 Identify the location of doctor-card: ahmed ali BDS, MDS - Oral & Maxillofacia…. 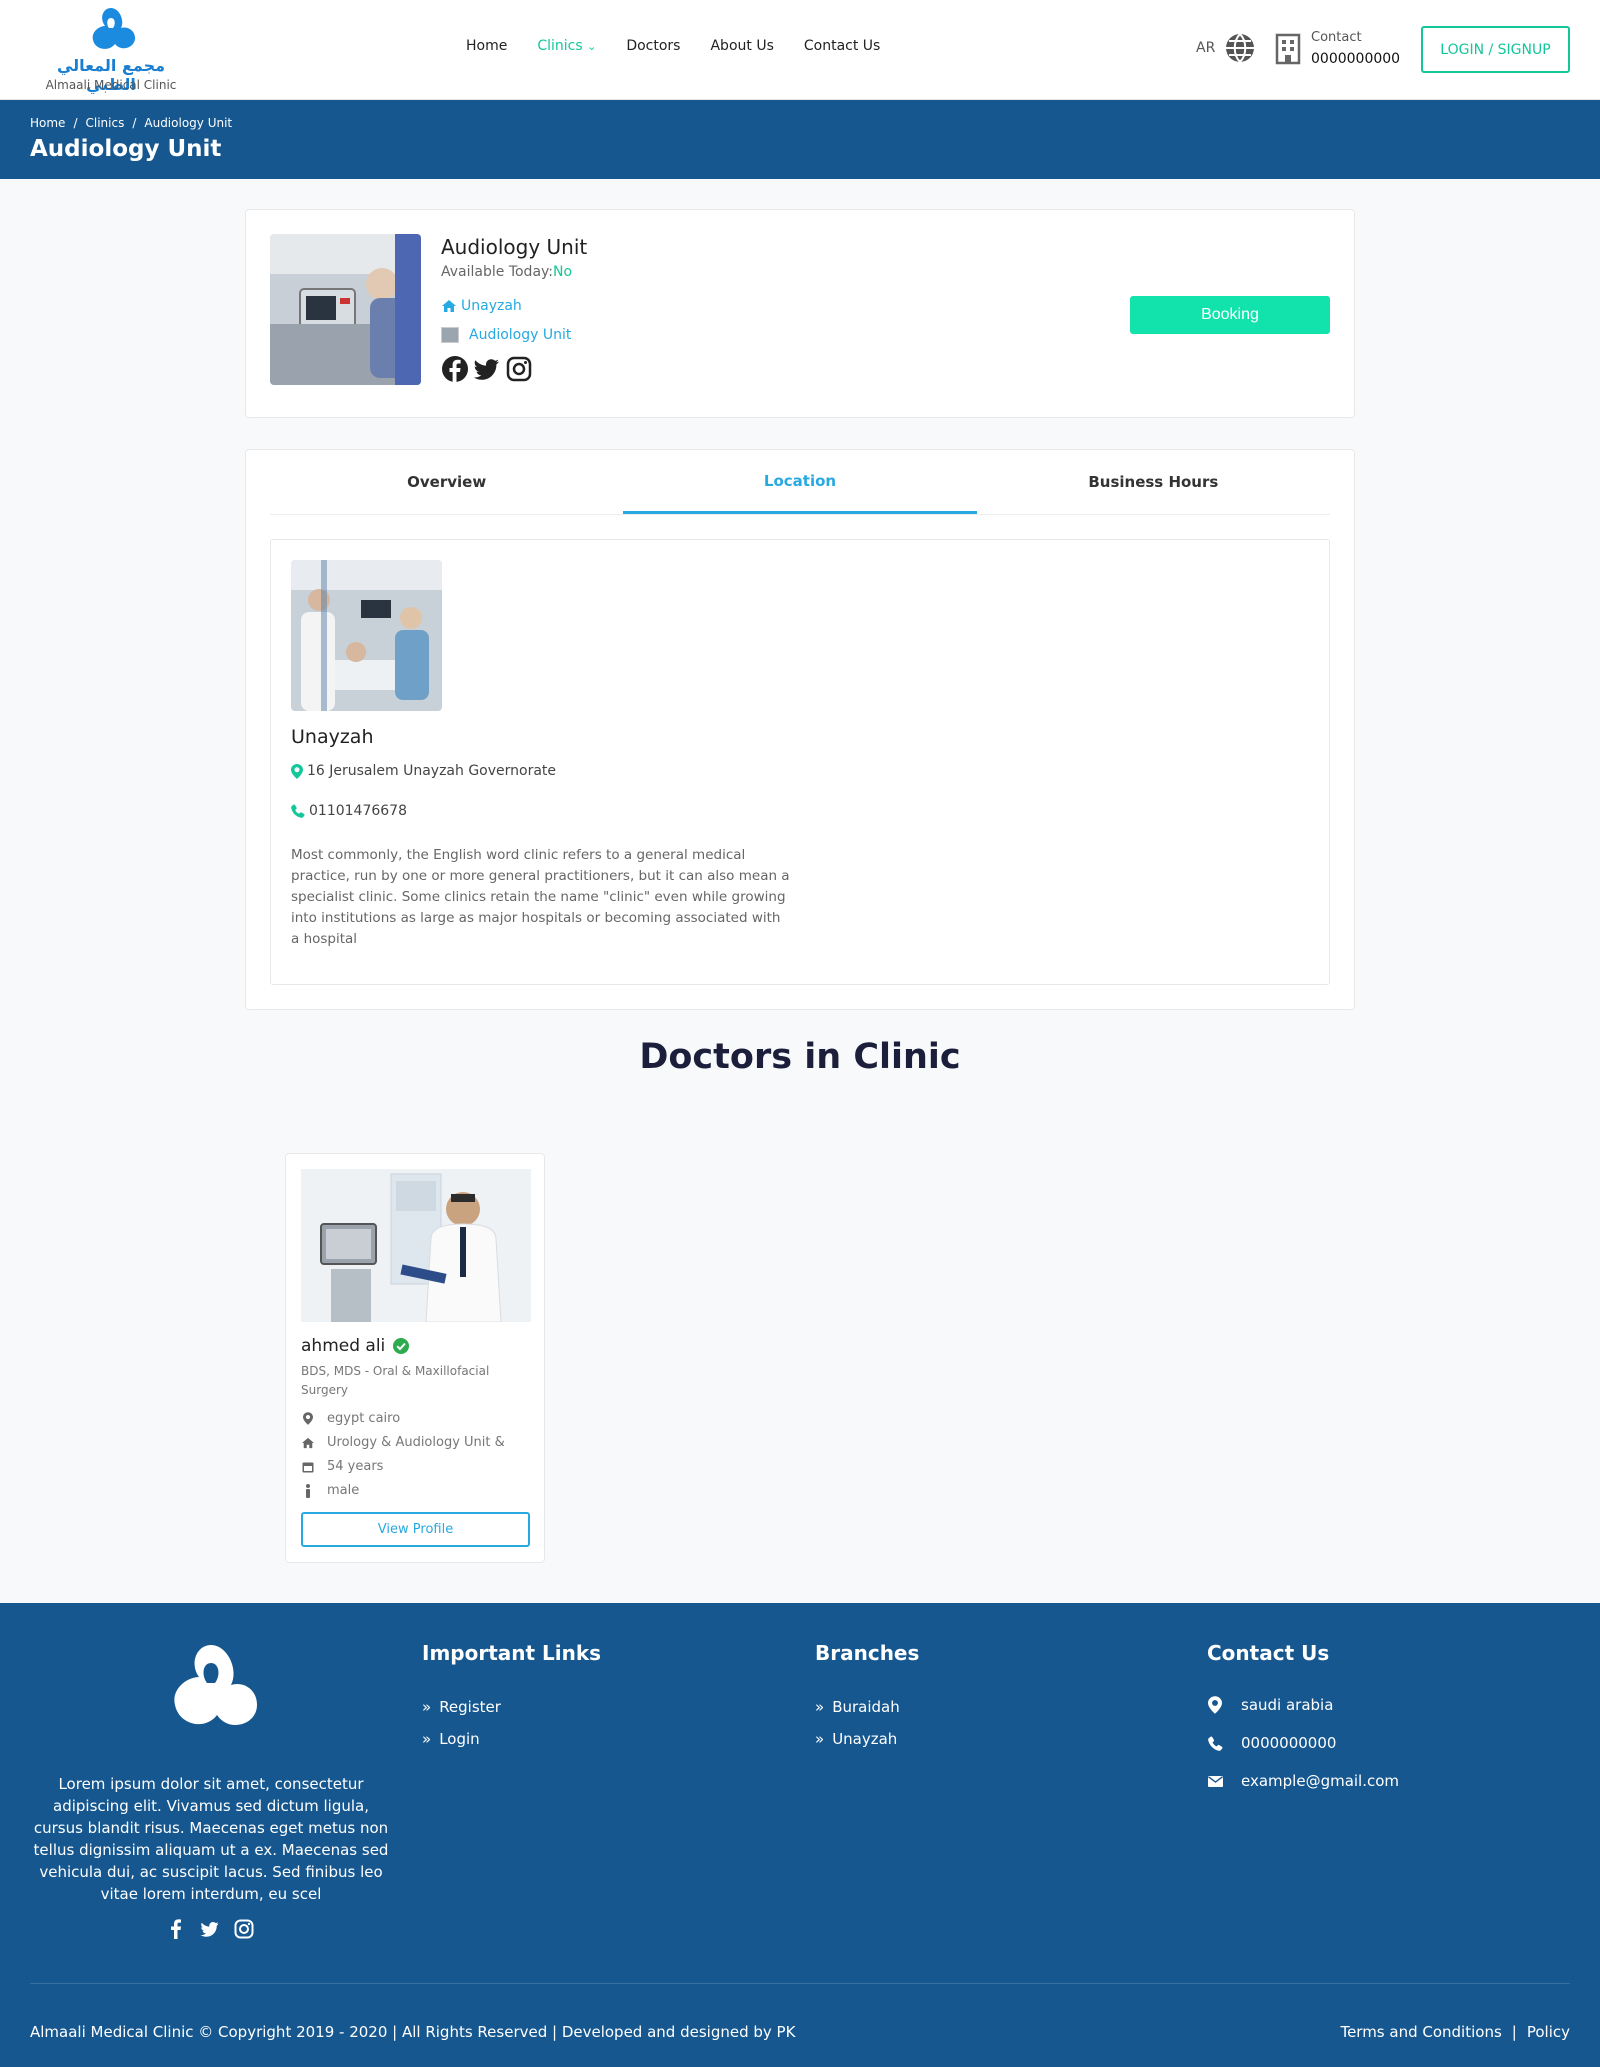
(415, 1358).